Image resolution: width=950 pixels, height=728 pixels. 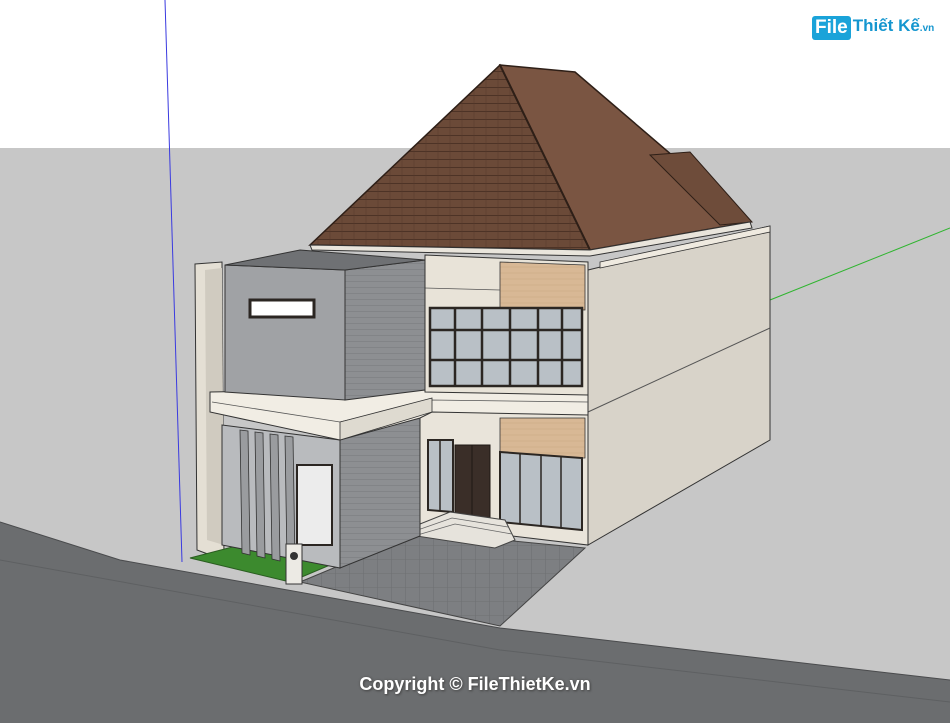 I want to click on slot-window, so click(x=282, y=308).